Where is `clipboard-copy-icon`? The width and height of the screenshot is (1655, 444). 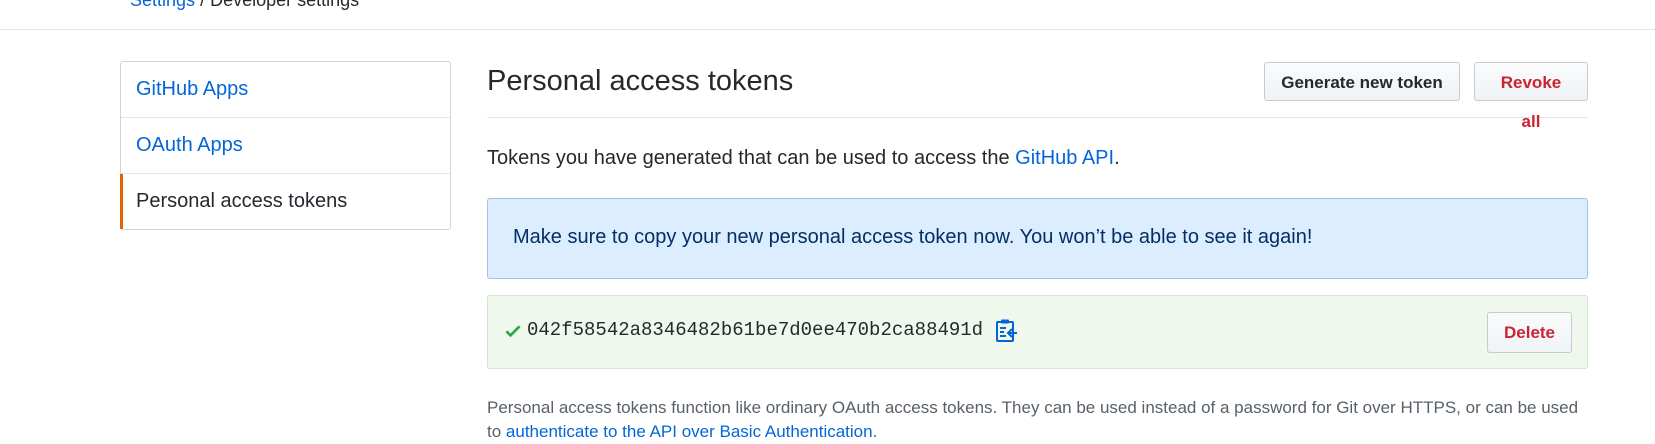 clipboard-copy-icon is located at coordinates (1006, 331).